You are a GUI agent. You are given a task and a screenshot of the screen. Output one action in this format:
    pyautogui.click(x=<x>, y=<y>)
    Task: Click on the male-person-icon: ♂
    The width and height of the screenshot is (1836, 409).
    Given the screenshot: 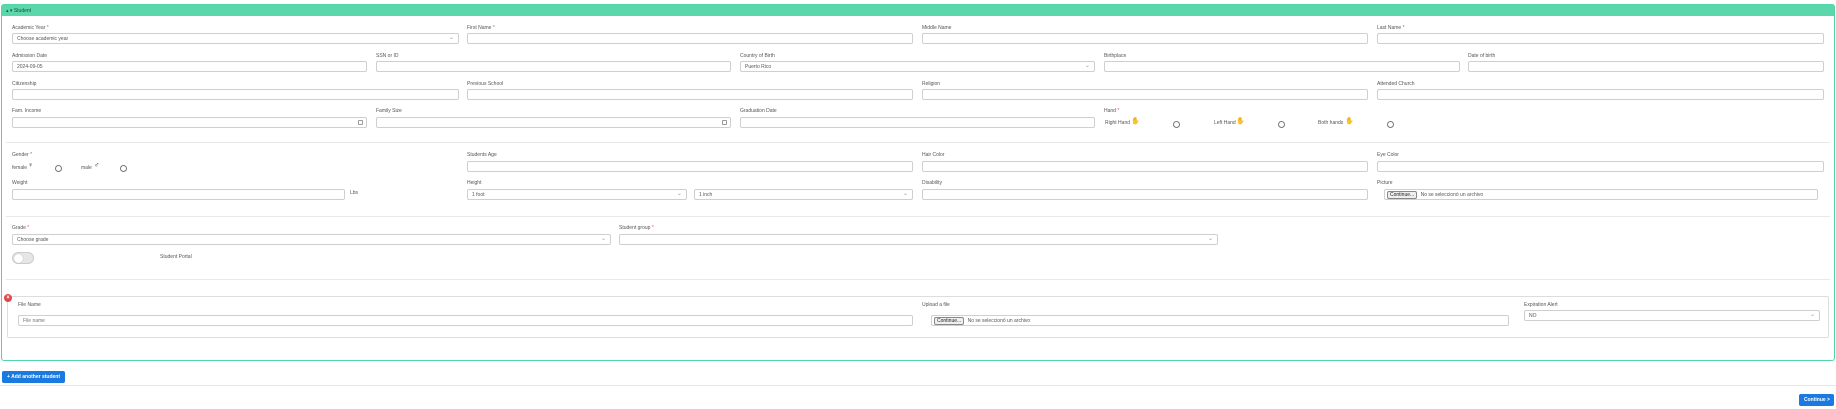 What is the action you would take?
    pyautogui.click(x=97, y=165)
    